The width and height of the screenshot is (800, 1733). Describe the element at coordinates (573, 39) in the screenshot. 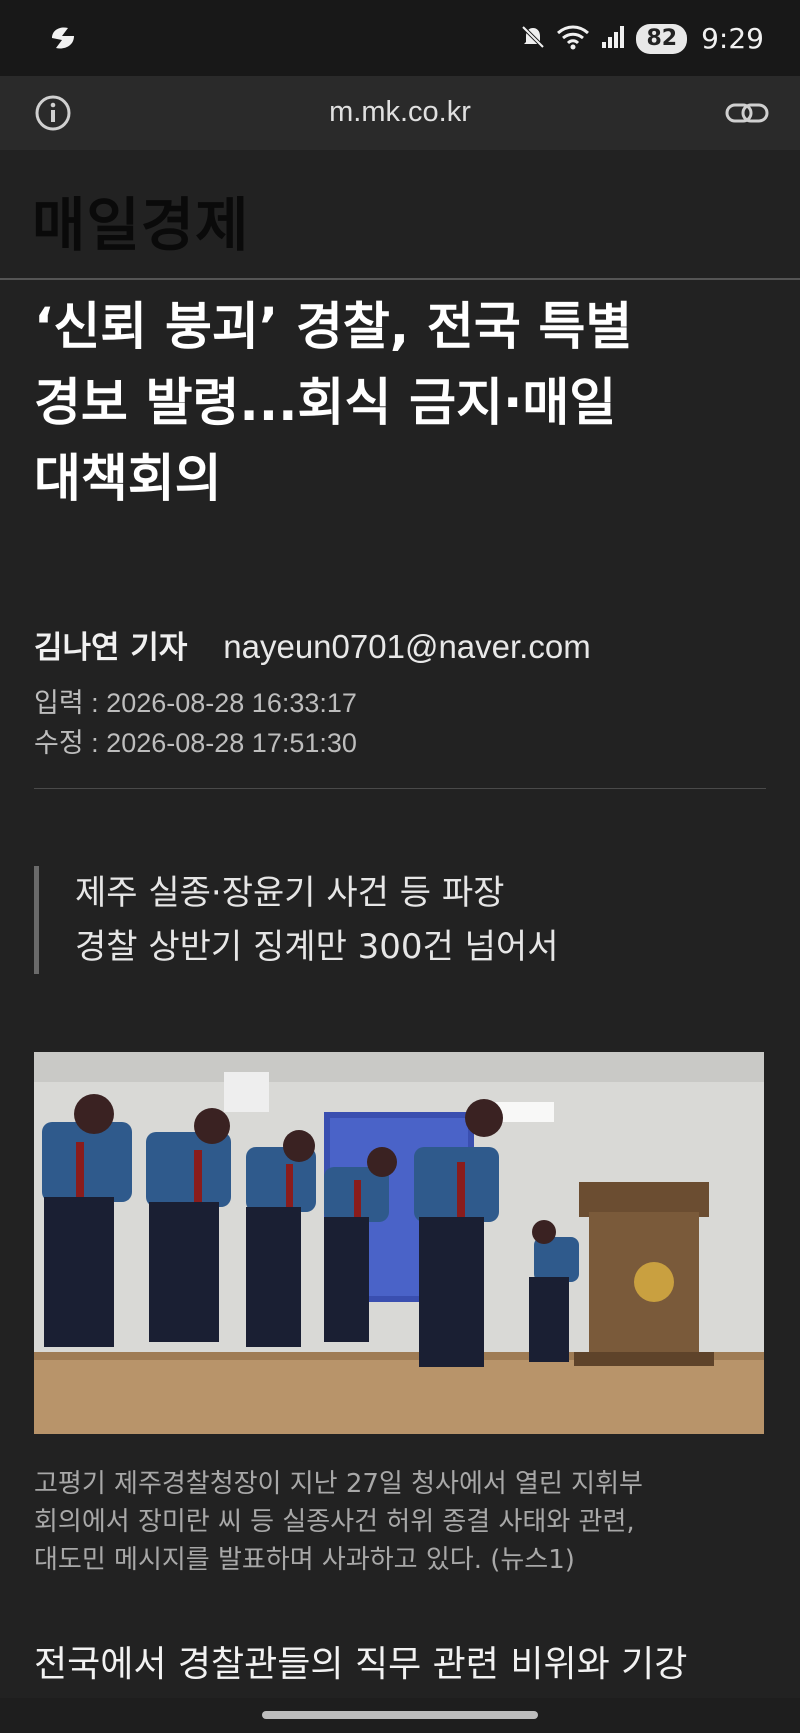

I see `wifi-icon` at that location.